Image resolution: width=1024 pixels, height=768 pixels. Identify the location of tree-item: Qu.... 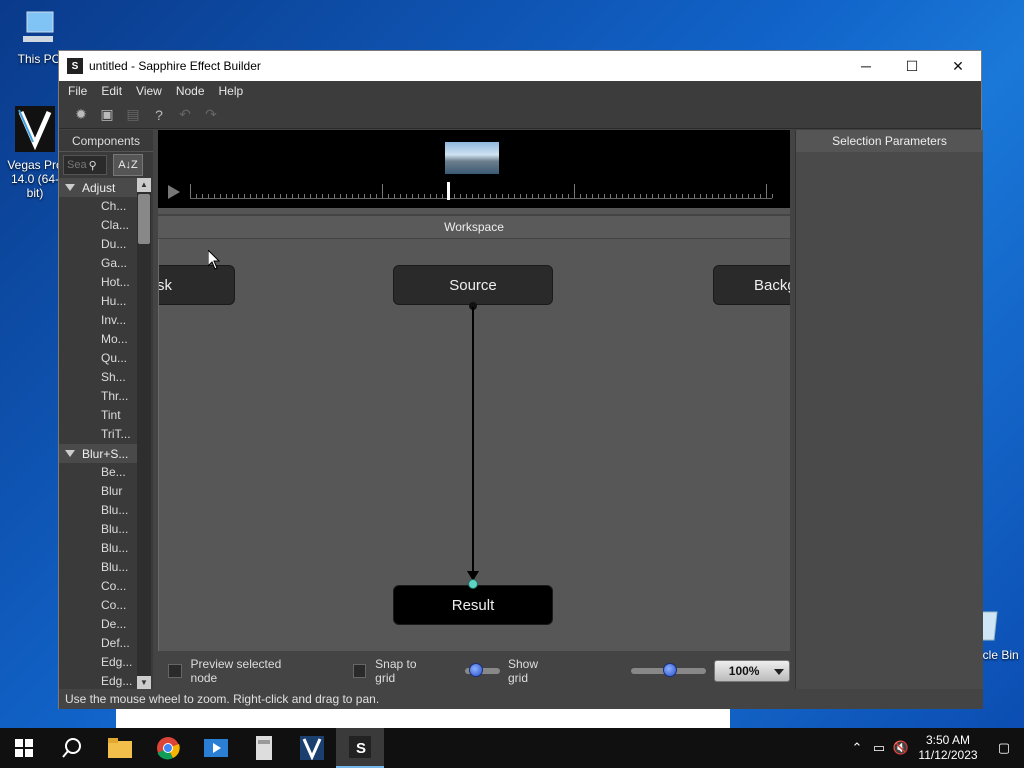
(98, 358).